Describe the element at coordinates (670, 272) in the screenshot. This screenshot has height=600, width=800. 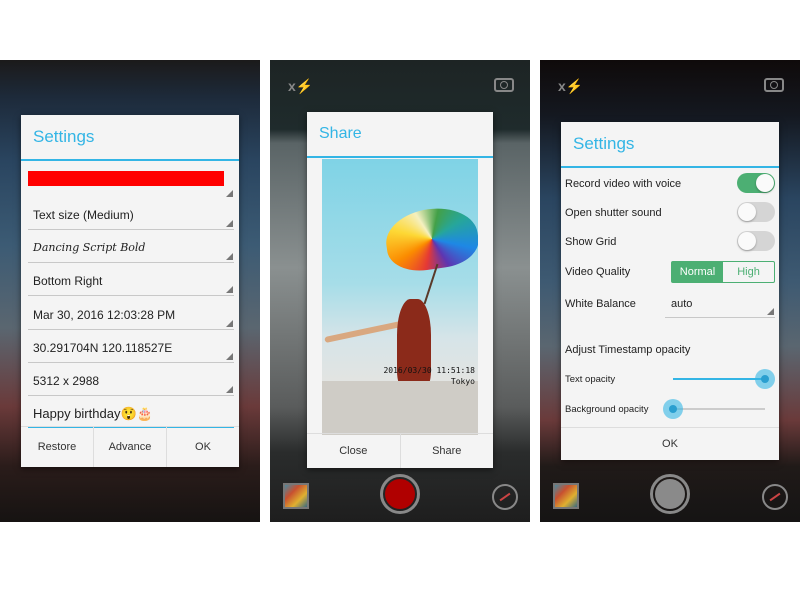
I see `video-quality-row: Video Quality Normal High` at that location.